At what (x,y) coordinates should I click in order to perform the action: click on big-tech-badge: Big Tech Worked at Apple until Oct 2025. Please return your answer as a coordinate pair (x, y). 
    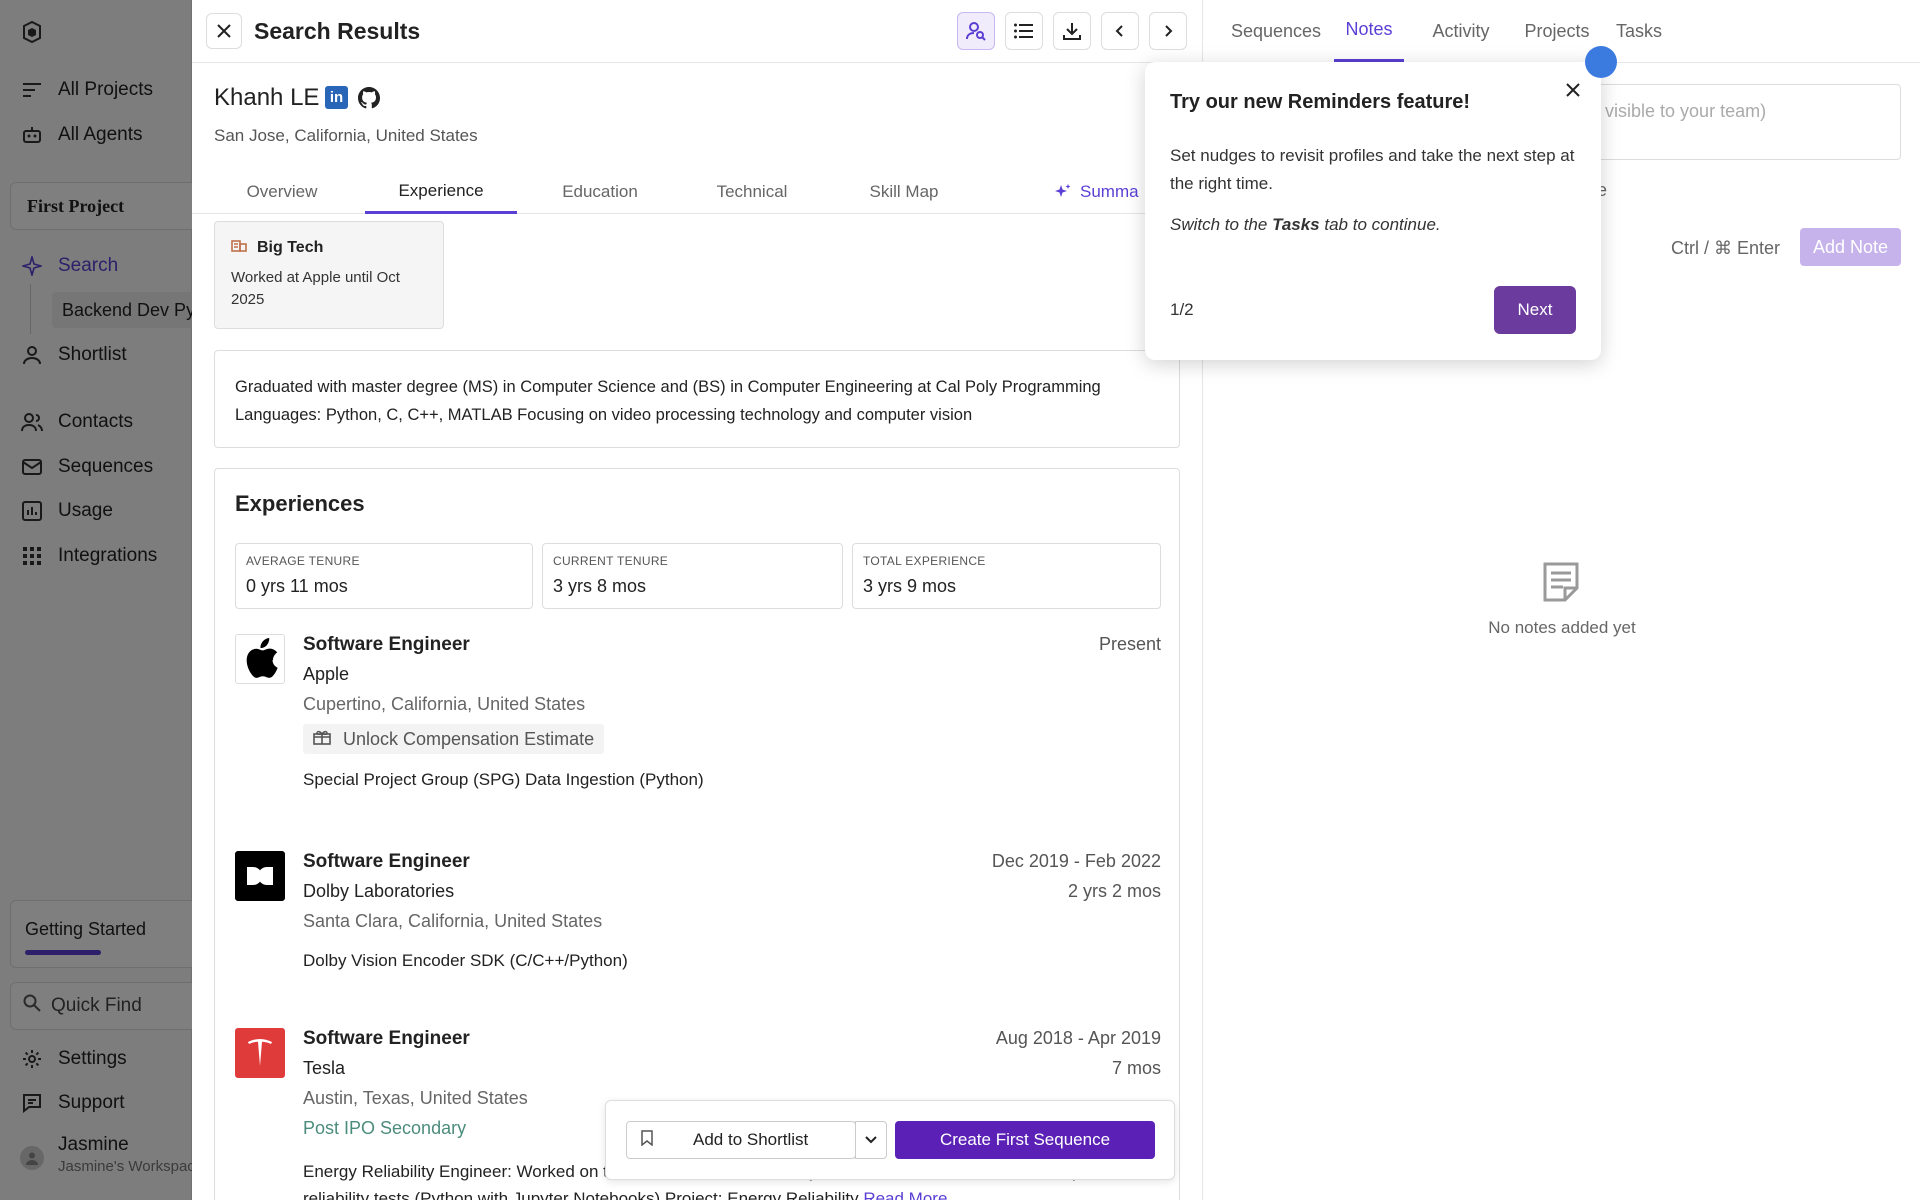
    Looking at the image, I should click on (329, 275).